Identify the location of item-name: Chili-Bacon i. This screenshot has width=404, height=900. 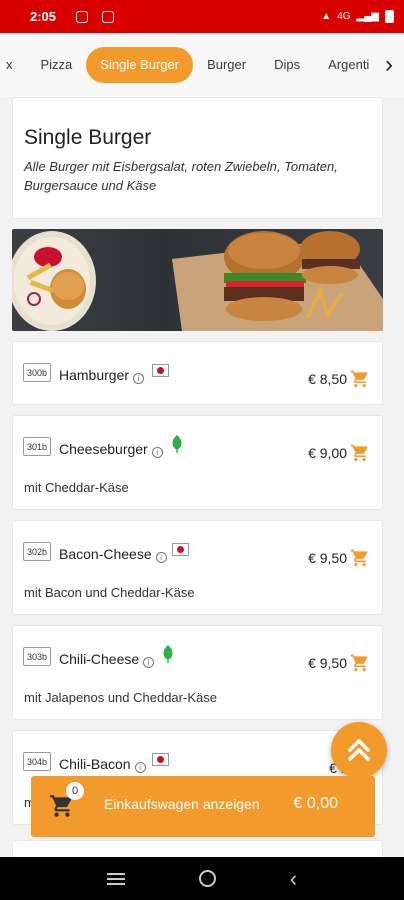
(102, 764).